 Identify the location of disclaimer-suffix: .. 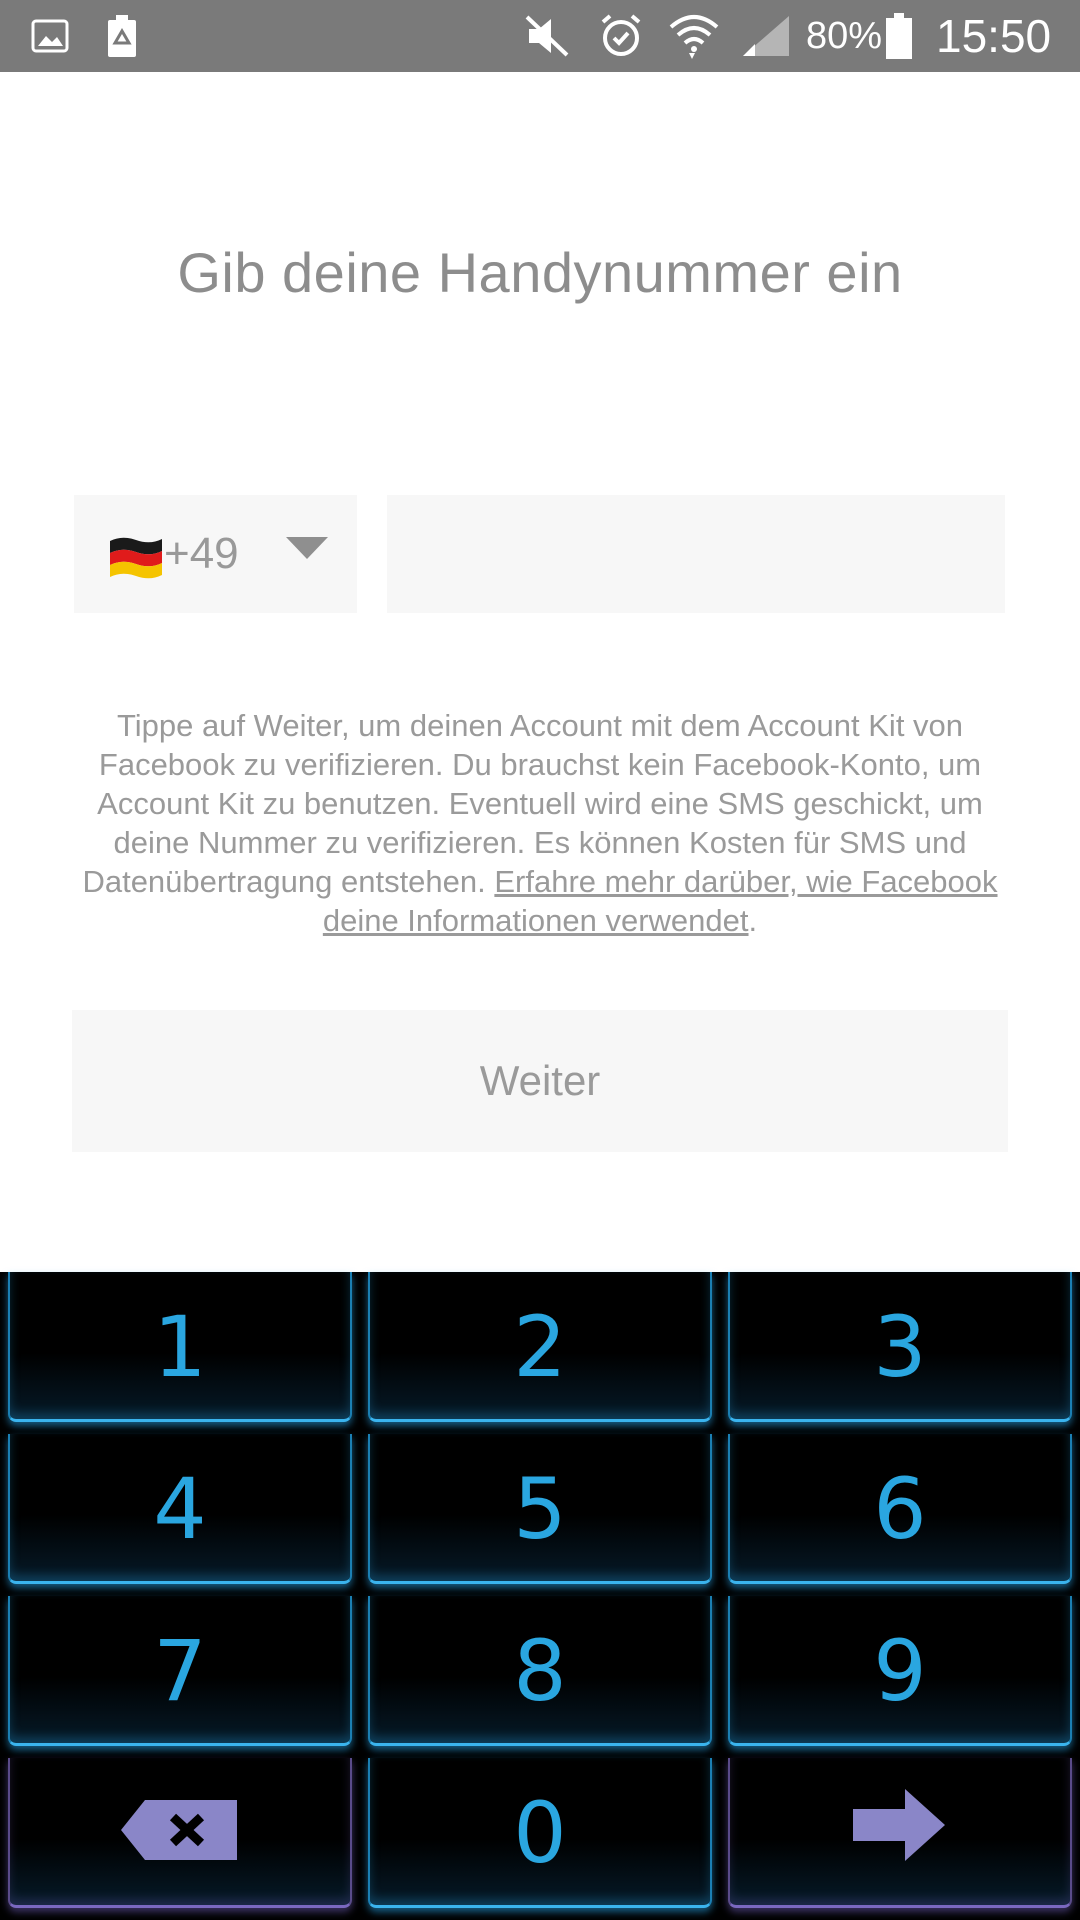
(753, 920).